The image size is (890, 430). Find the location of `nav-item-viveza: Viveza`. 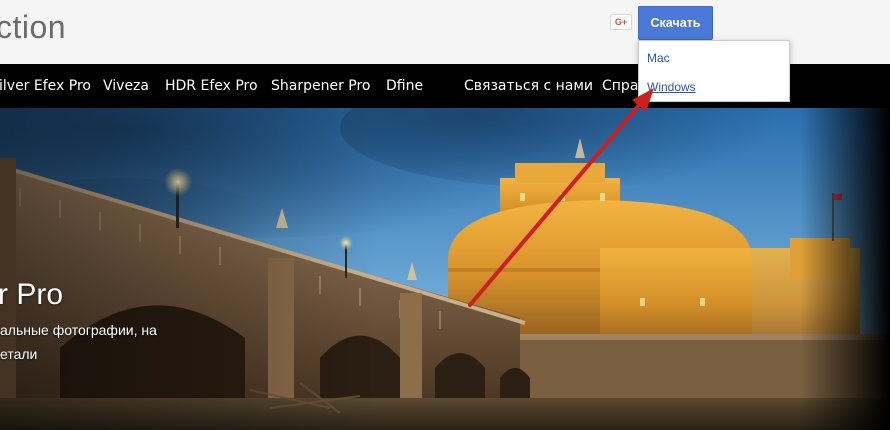

nav-item-viveza: Viveza is located at coordinates (126, 86).